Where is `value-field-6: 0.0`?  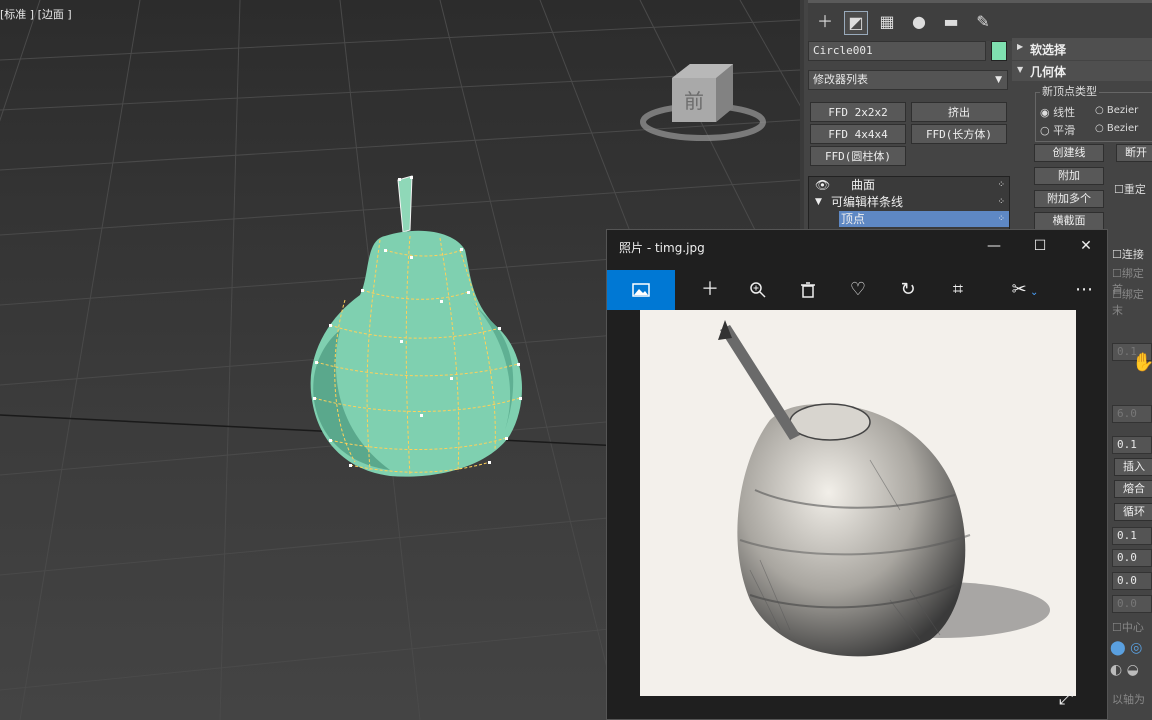
value-field-6: 0.0 is located at coordinates (1132, 581).